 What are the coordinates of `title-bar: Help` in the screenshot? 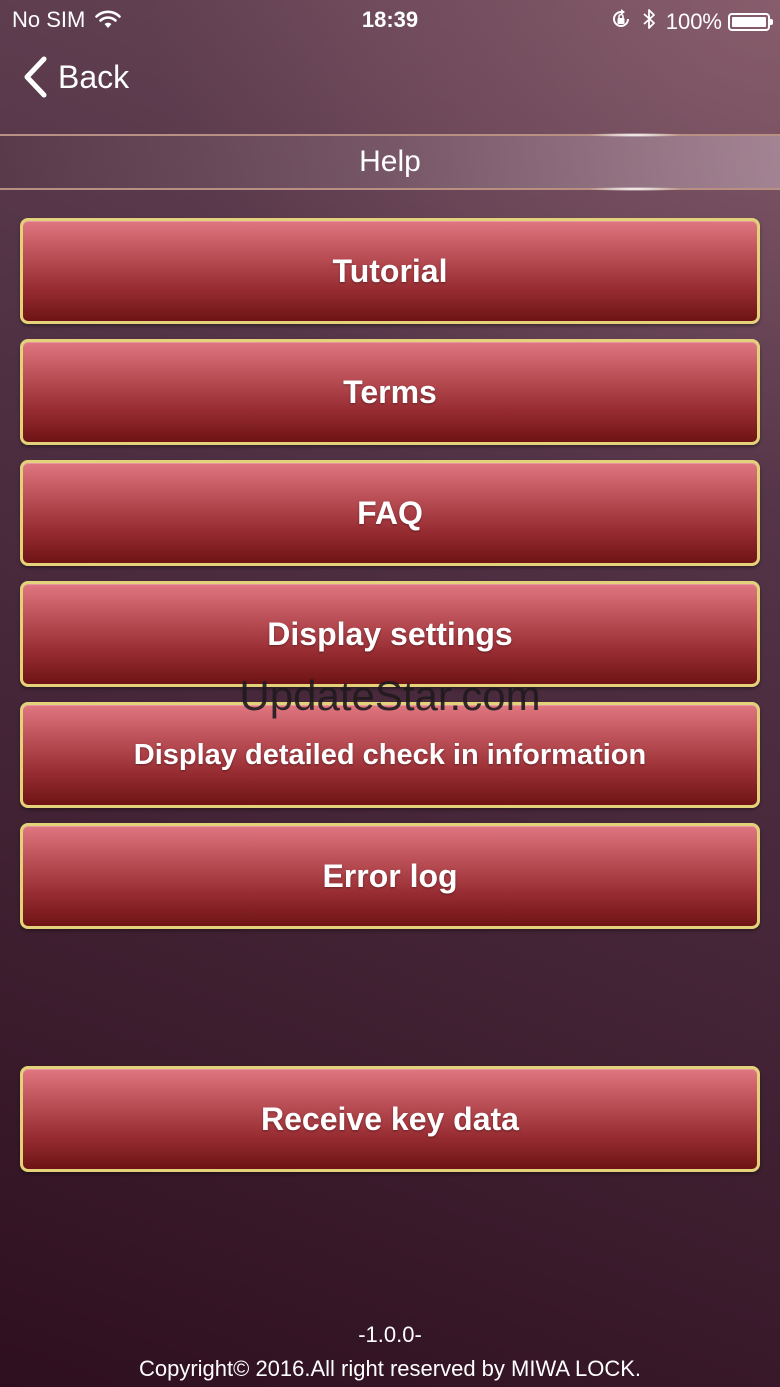 It's located at (390, 162).